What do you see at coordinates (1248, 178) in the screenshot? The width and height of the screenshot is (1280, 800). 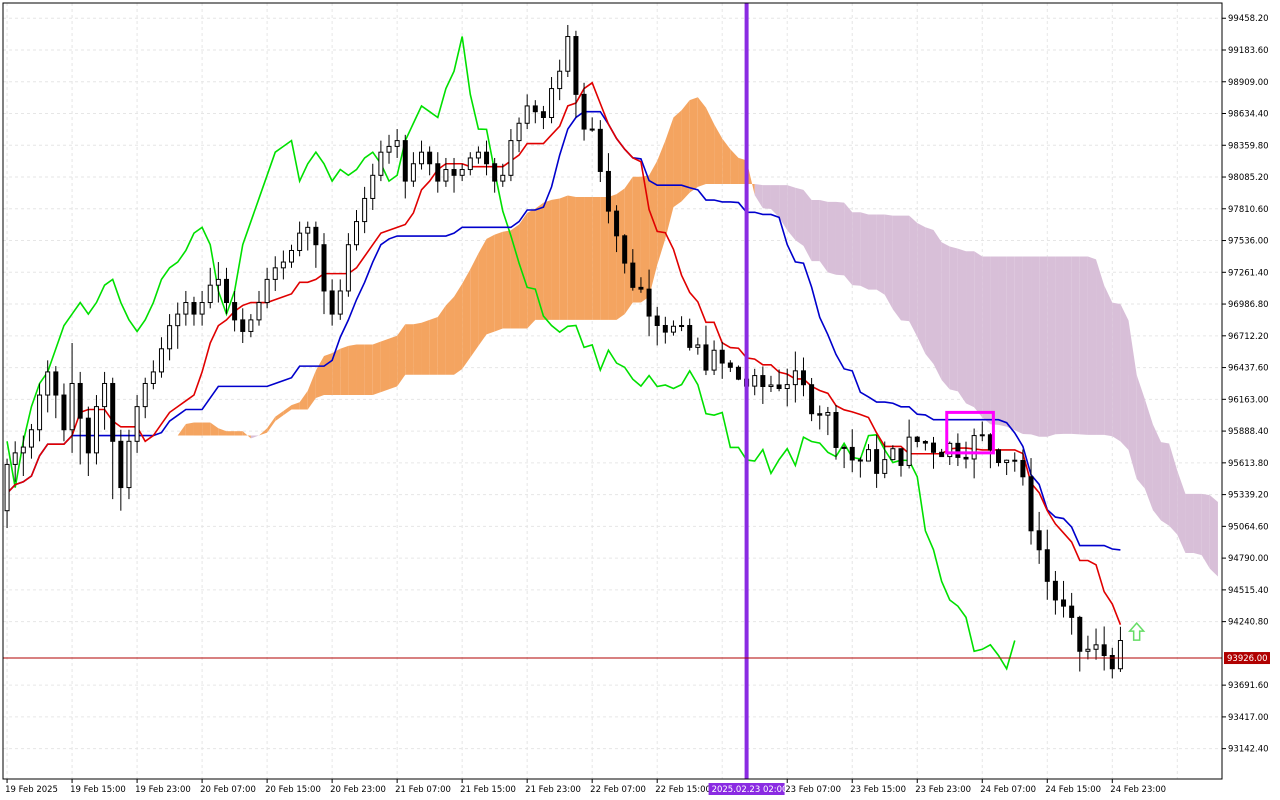 I see `y-tick-label: 98085.20` at bounding box center [1248, 178].